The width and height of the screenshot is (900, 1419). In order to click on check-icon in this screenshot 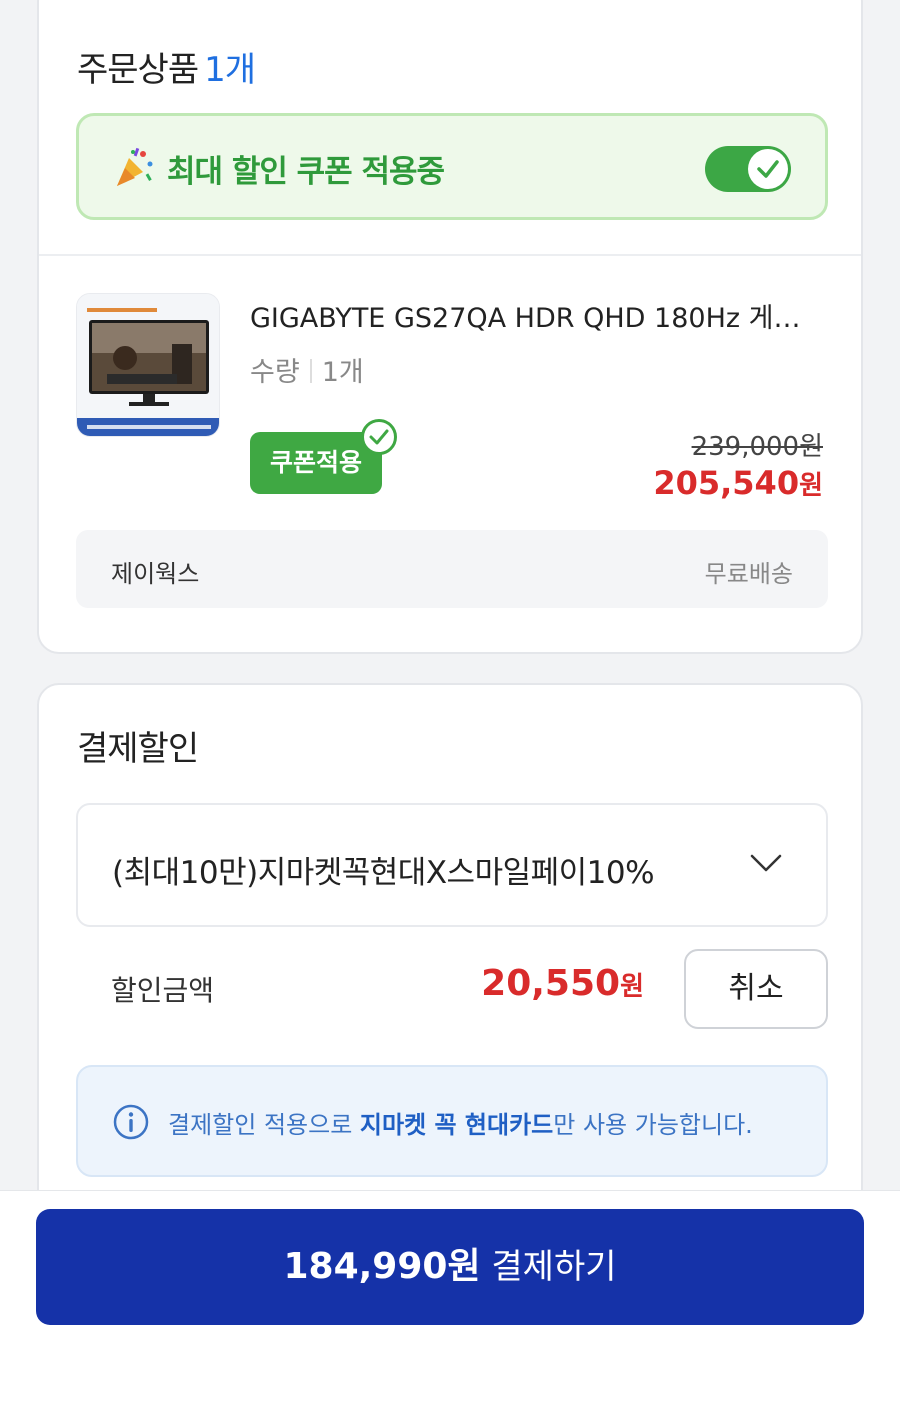, I will do `click(768, 169)`.